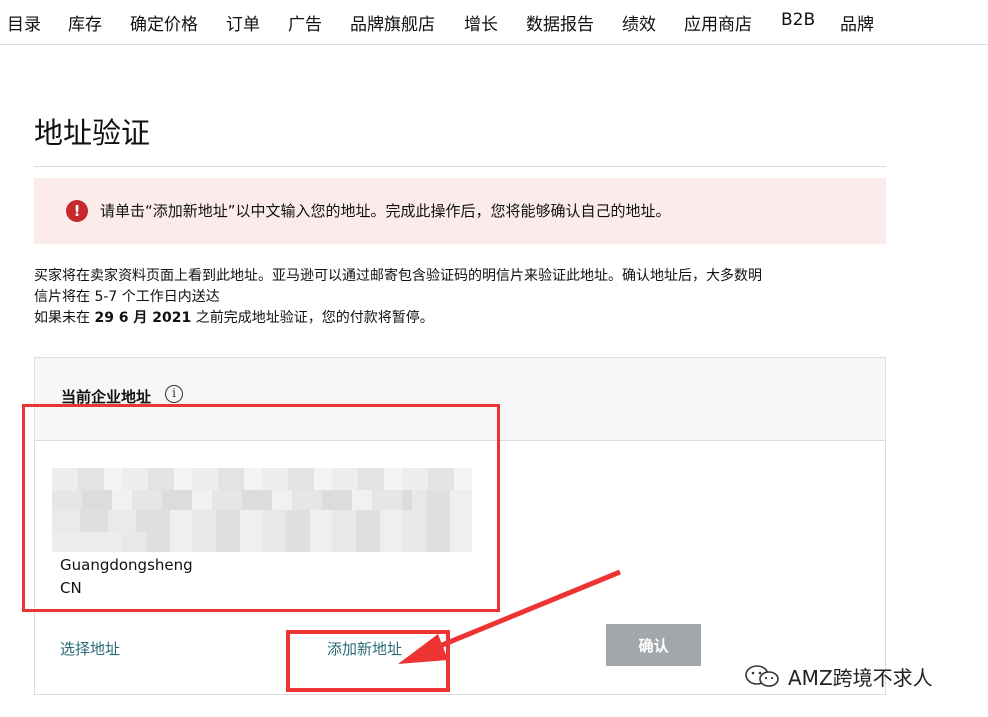 This screenshot has width=988, height=717. I want to click on nav-item-reports: 数据报告, so click(560, 22).